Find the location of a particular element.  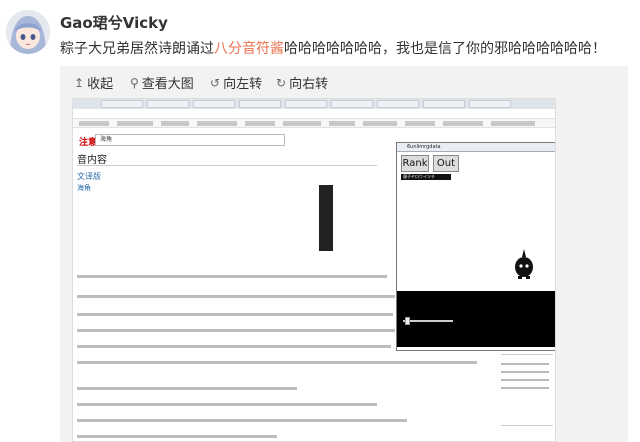

rotate-left-button: ↺ 向左转 is located at coordinates (236, 83).